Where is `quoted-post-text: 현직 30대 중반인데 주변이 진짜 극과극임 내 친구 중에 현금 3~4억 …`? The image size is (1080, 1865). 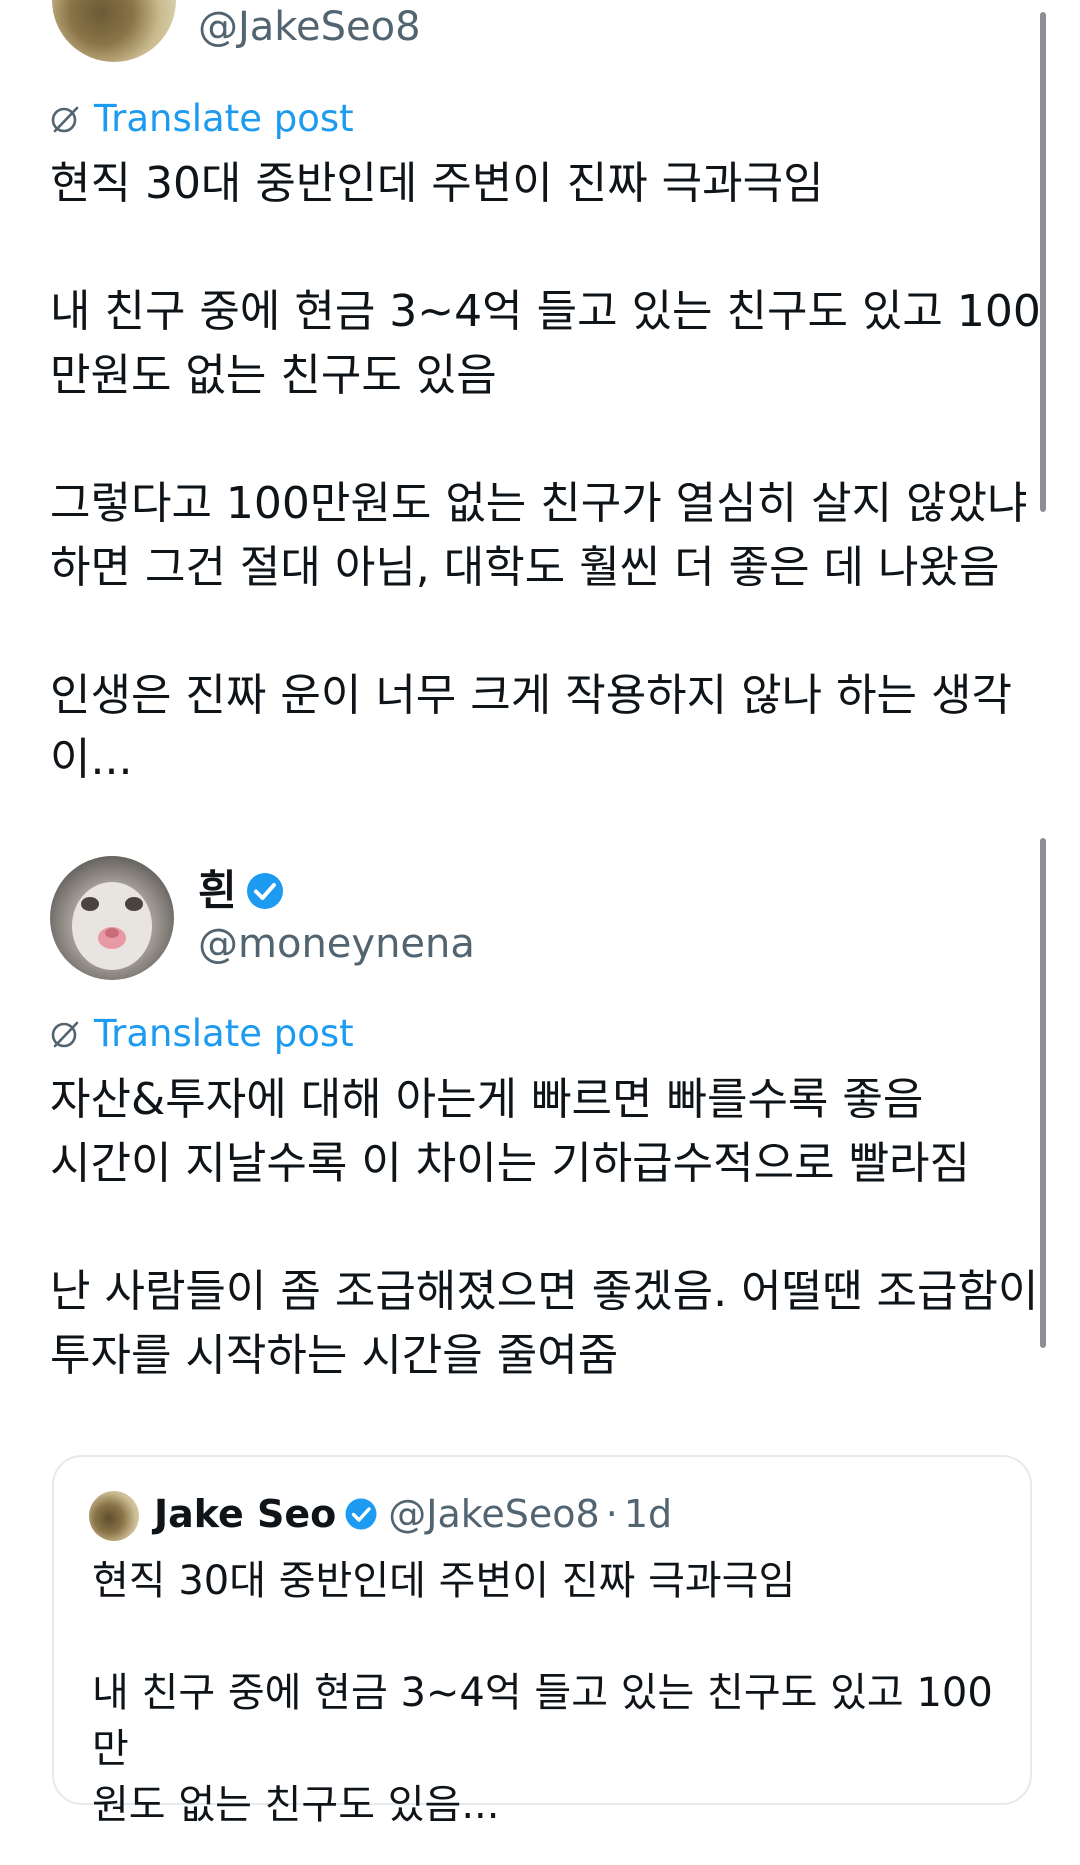
quoted-post-text: 현직 30대 중반인데 주변이 진짜 극과극임 내 친구 중에 현금 3~4억 … is located at coordinates (542, 1693).